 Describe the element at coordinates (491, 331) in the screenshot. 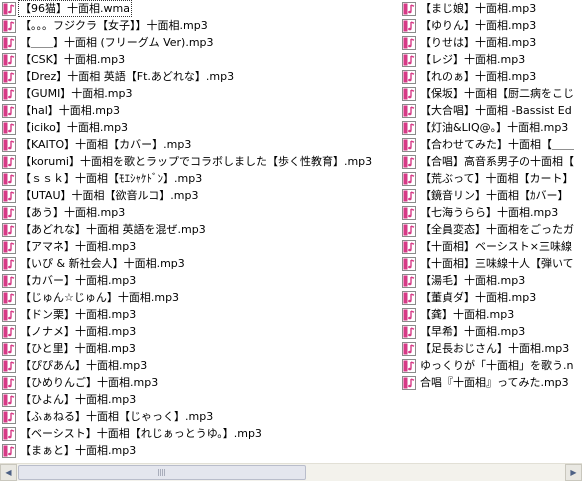

I see `file-item: 【早希】十面相.mp3` at that location.